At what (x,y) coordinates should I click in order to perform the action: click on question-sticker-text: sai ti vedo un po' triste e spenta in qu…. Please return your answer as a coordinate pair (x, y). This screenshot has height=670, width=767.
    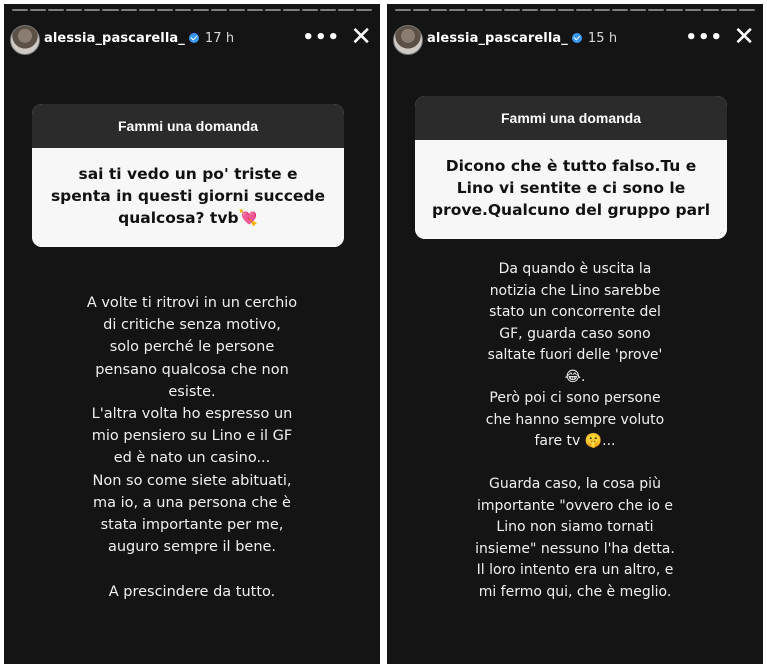
    Looking at the image, I should click on (188, 197).